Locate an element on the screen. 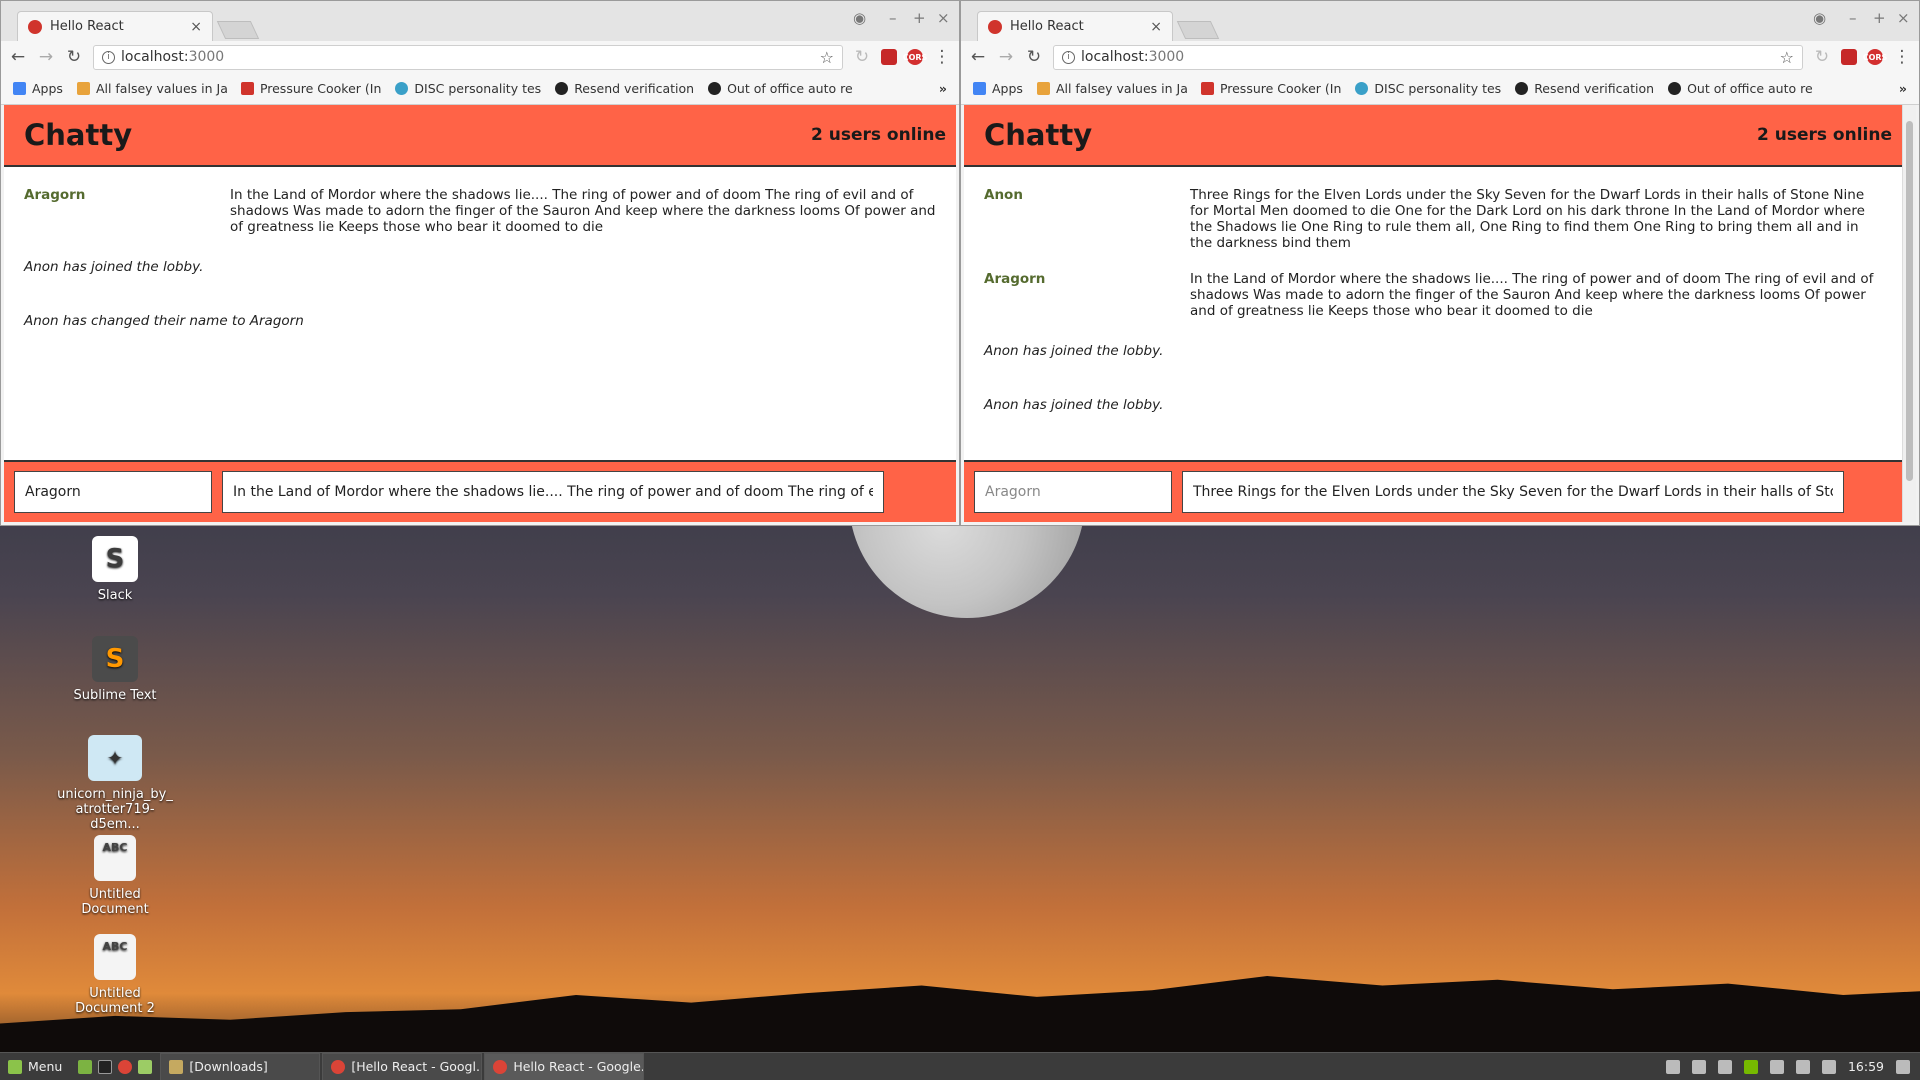  desktop-icon-sublime-text: S Sublime Text is located at coordinates (115, 669).